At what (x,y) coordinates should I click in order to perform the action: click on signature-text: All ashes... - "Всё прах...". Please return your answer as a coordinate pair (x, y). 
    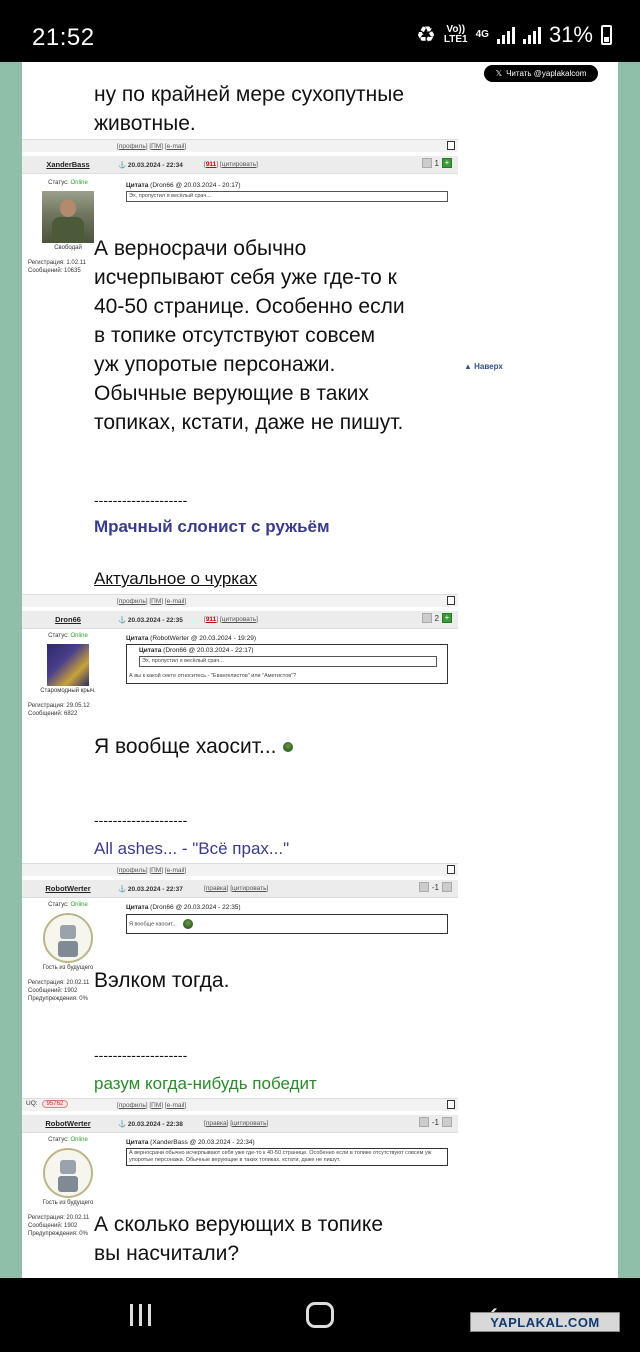
    Looking at the image, I should click on (192, 848).